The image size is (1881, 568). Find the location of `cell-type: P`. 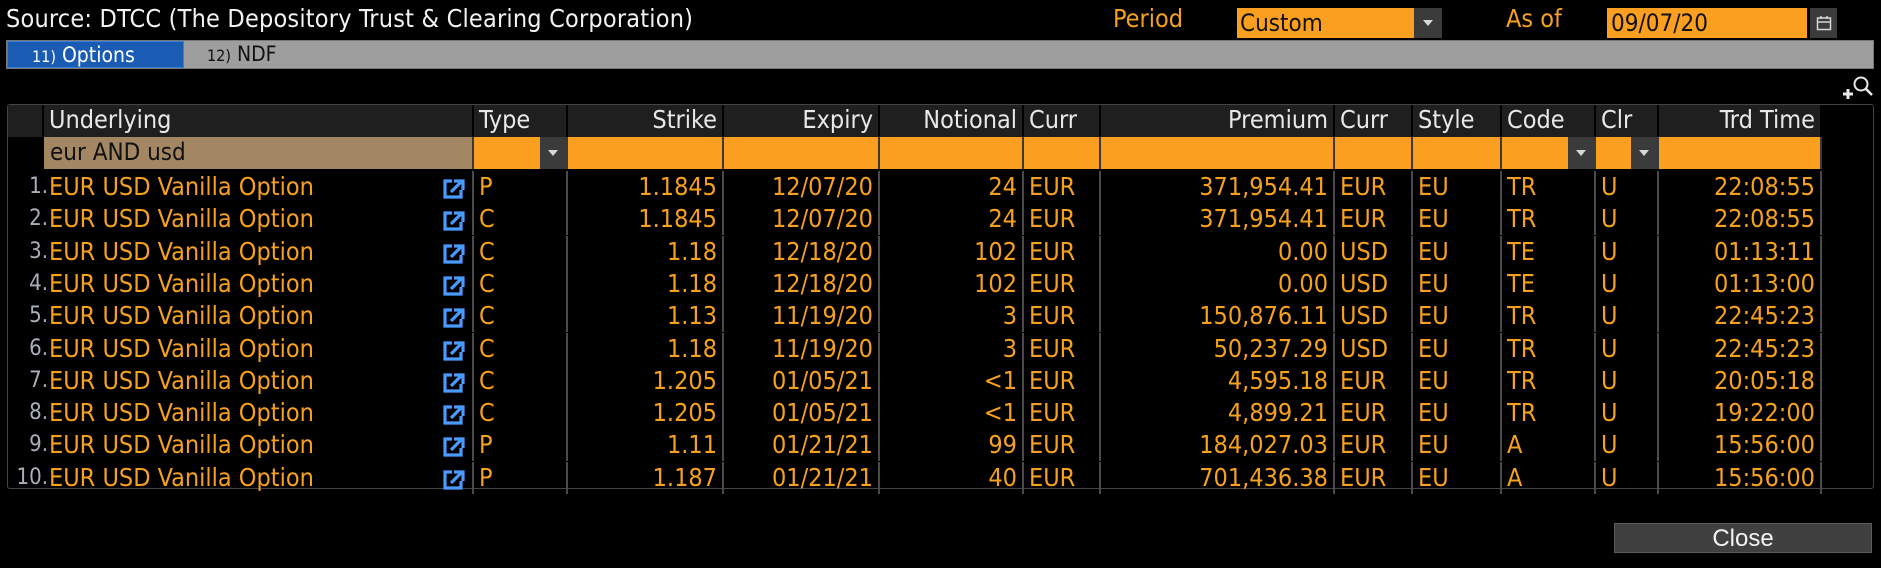

cell-type: P is located at coordinates (521, 187).